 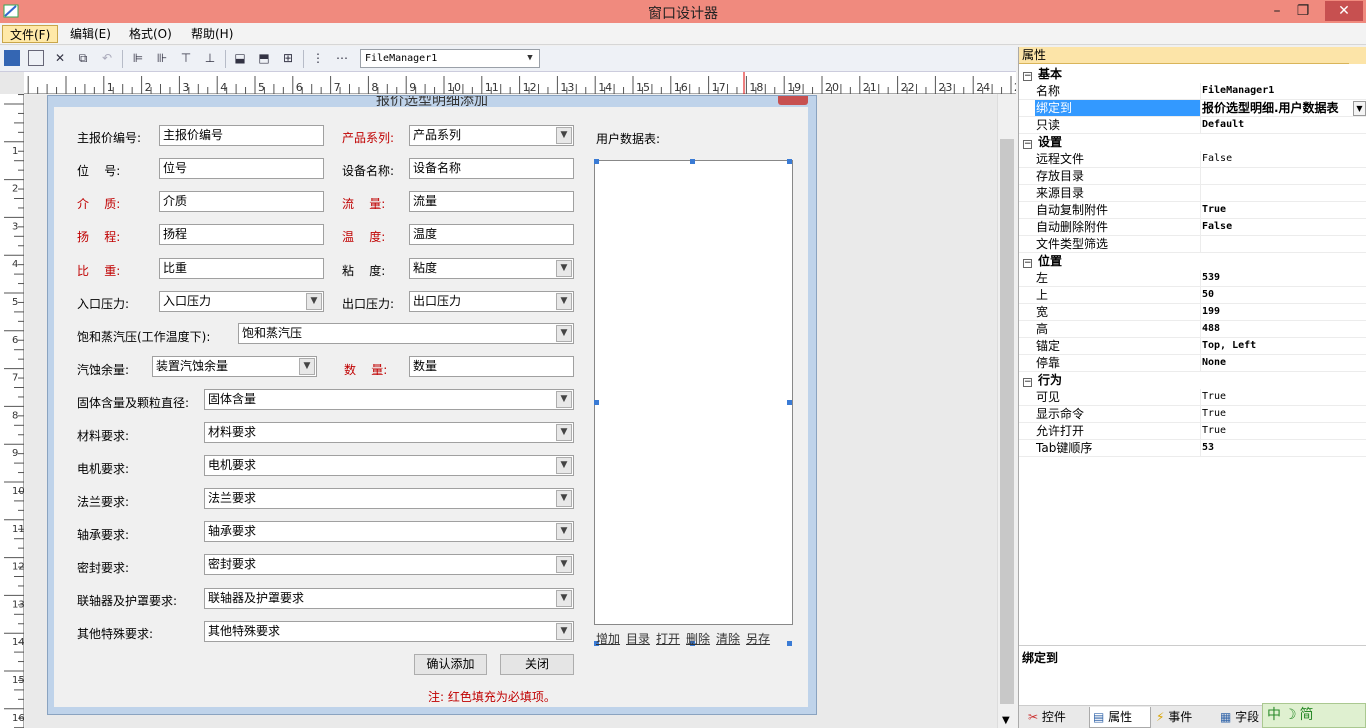 I want to click on property-value: 50, so click(x=1282, y=295).